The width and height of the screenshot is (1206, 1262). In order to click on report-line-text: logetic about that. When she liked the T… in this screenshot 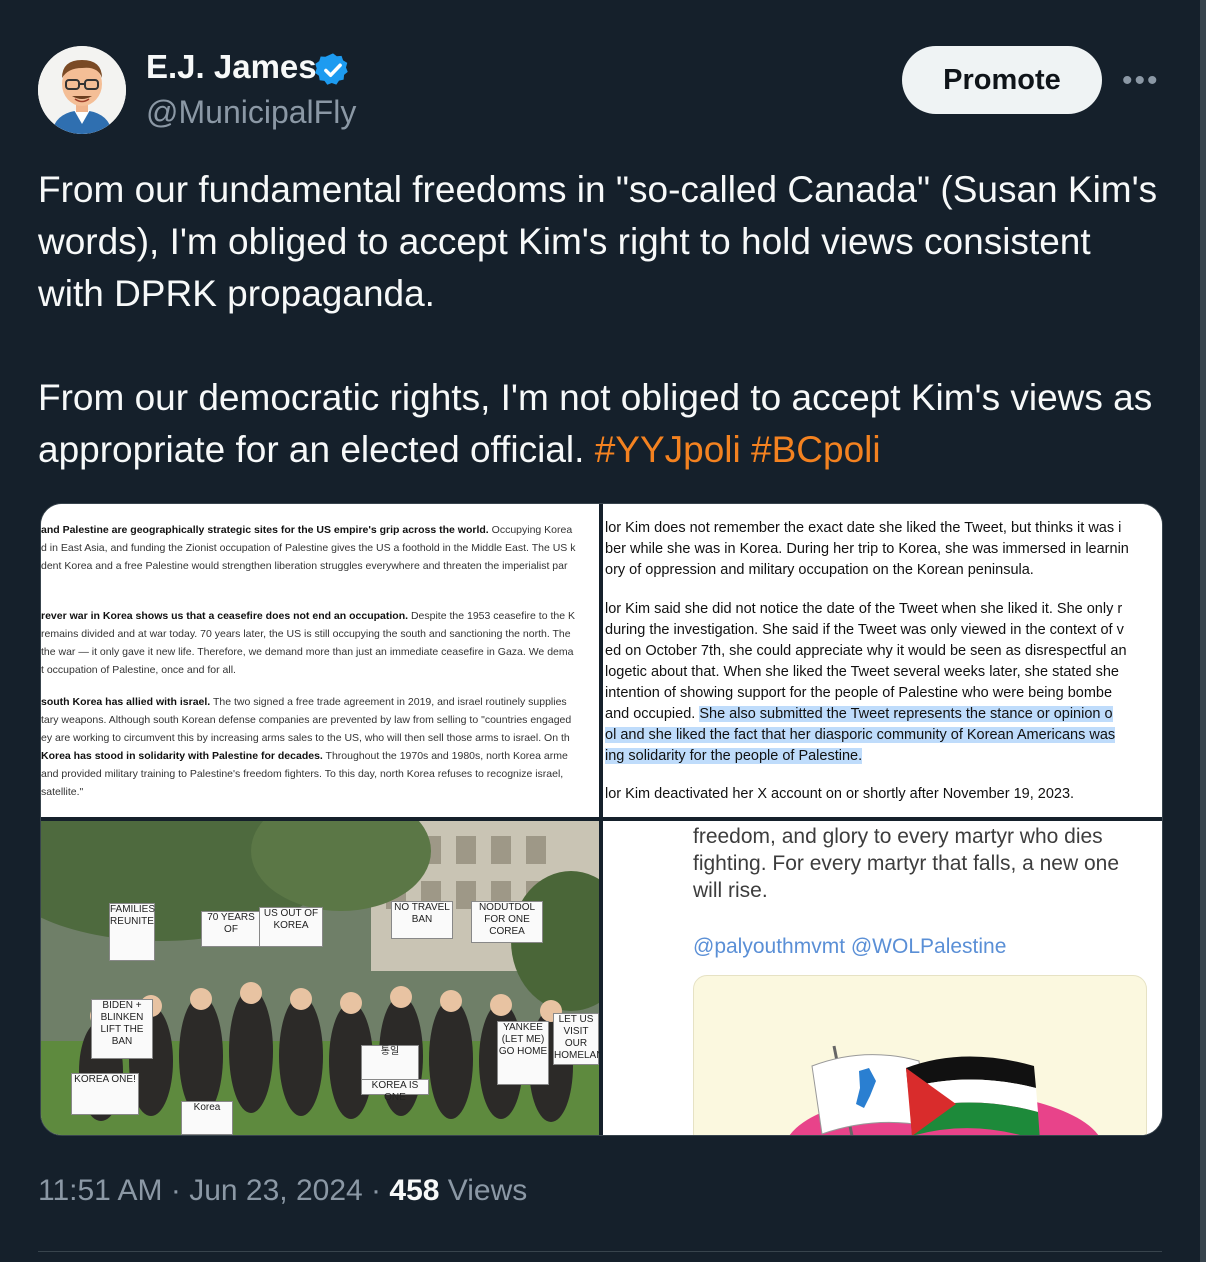, I will do `click(862, 672)`.